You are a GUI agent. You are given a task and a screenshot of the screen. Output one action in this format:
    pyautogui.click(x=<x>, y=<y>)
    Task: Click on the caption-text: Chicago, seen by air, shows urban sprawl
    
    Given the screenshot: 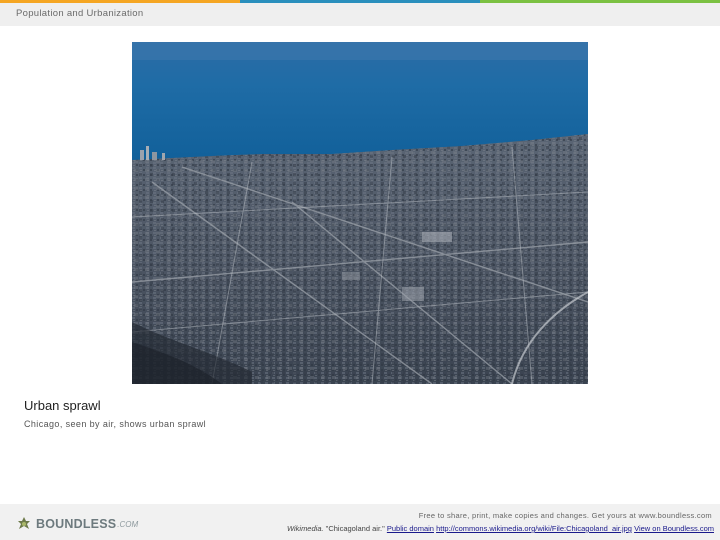 What is the action you would take?
    pyautogui.click(x=115, y=424)
    